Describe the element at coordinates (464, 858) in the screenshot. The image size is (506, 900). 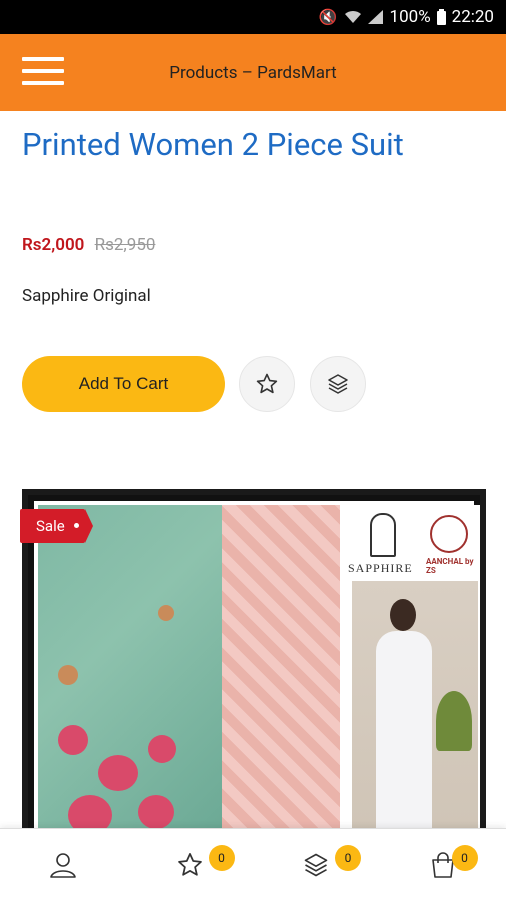
I see `cart-count-badge: 0` at that location.